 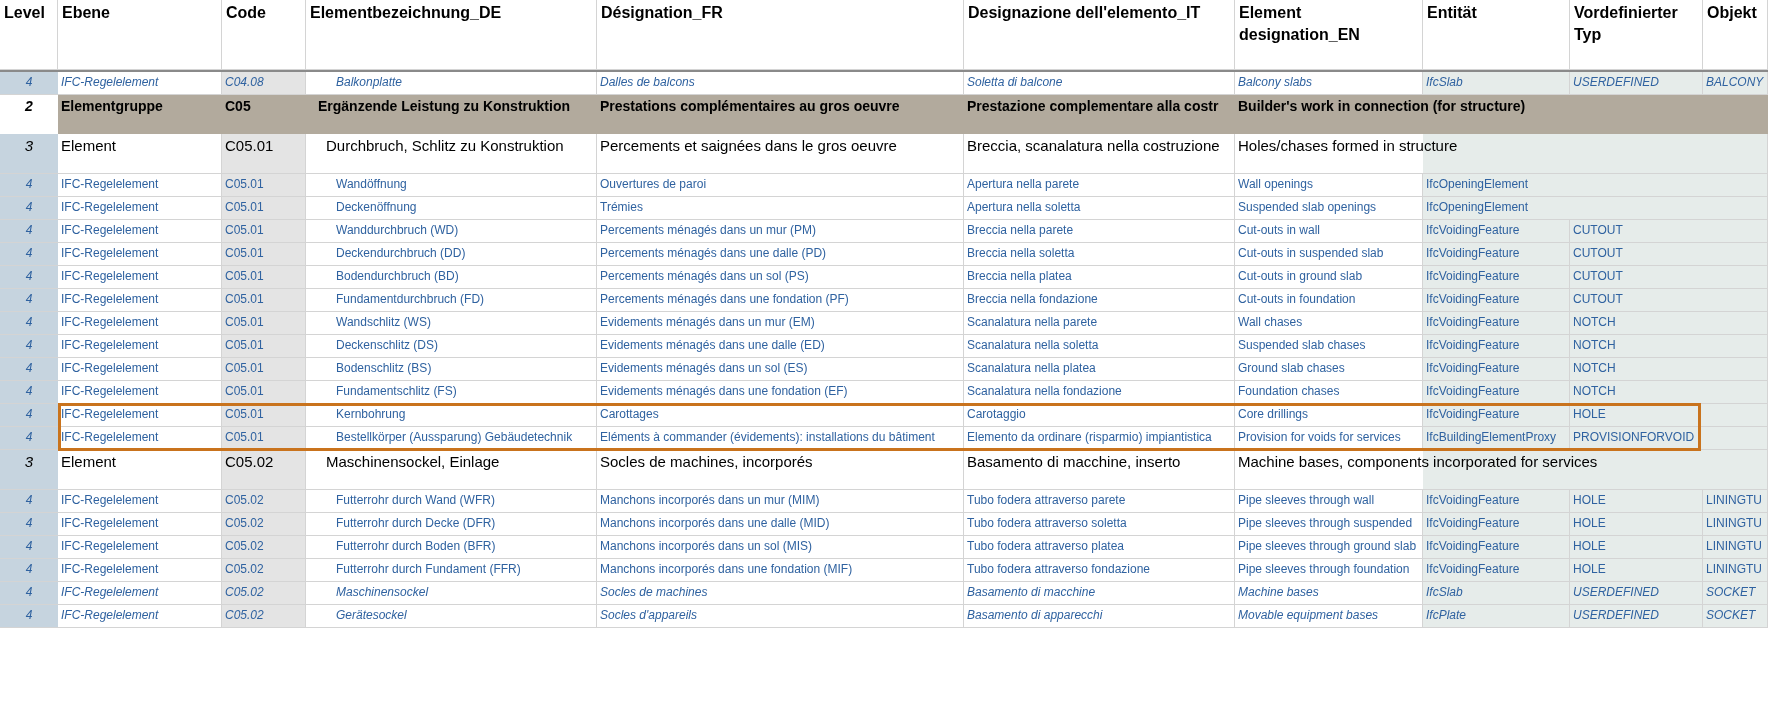 I want to click on table-cell: Pipe sleeves through suspended, so click(x=1329, y=524).